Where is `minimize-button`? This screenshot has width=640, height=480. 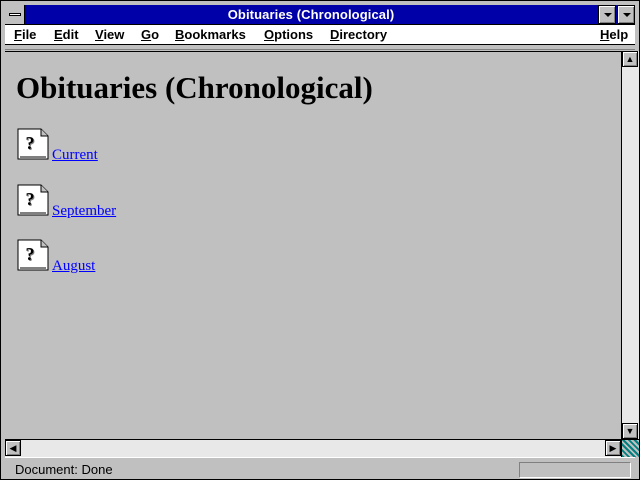 minimize-button is located at coordinates (607, 14).